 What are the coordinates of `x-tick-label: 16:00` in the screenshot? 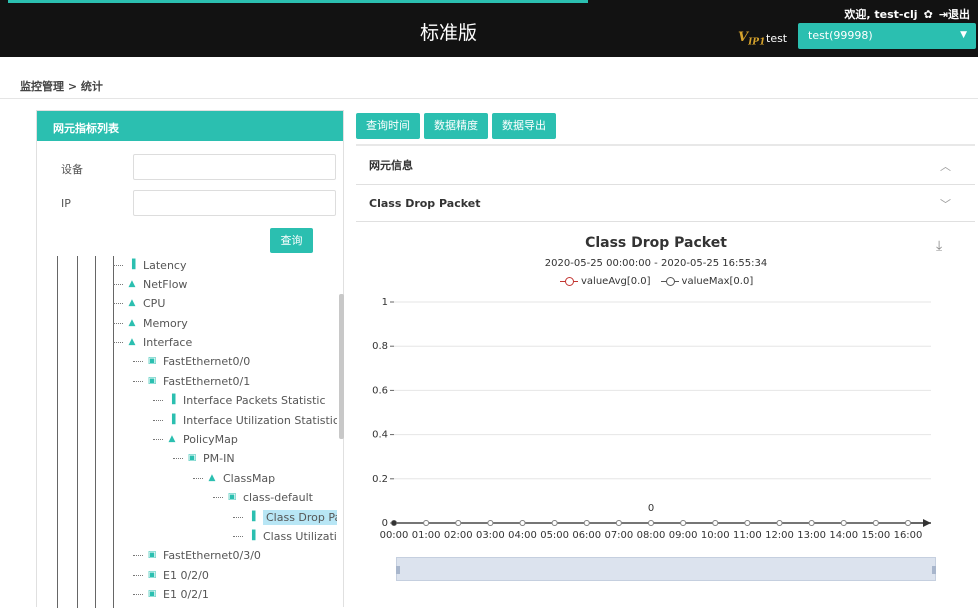 It's located at (908, 535).